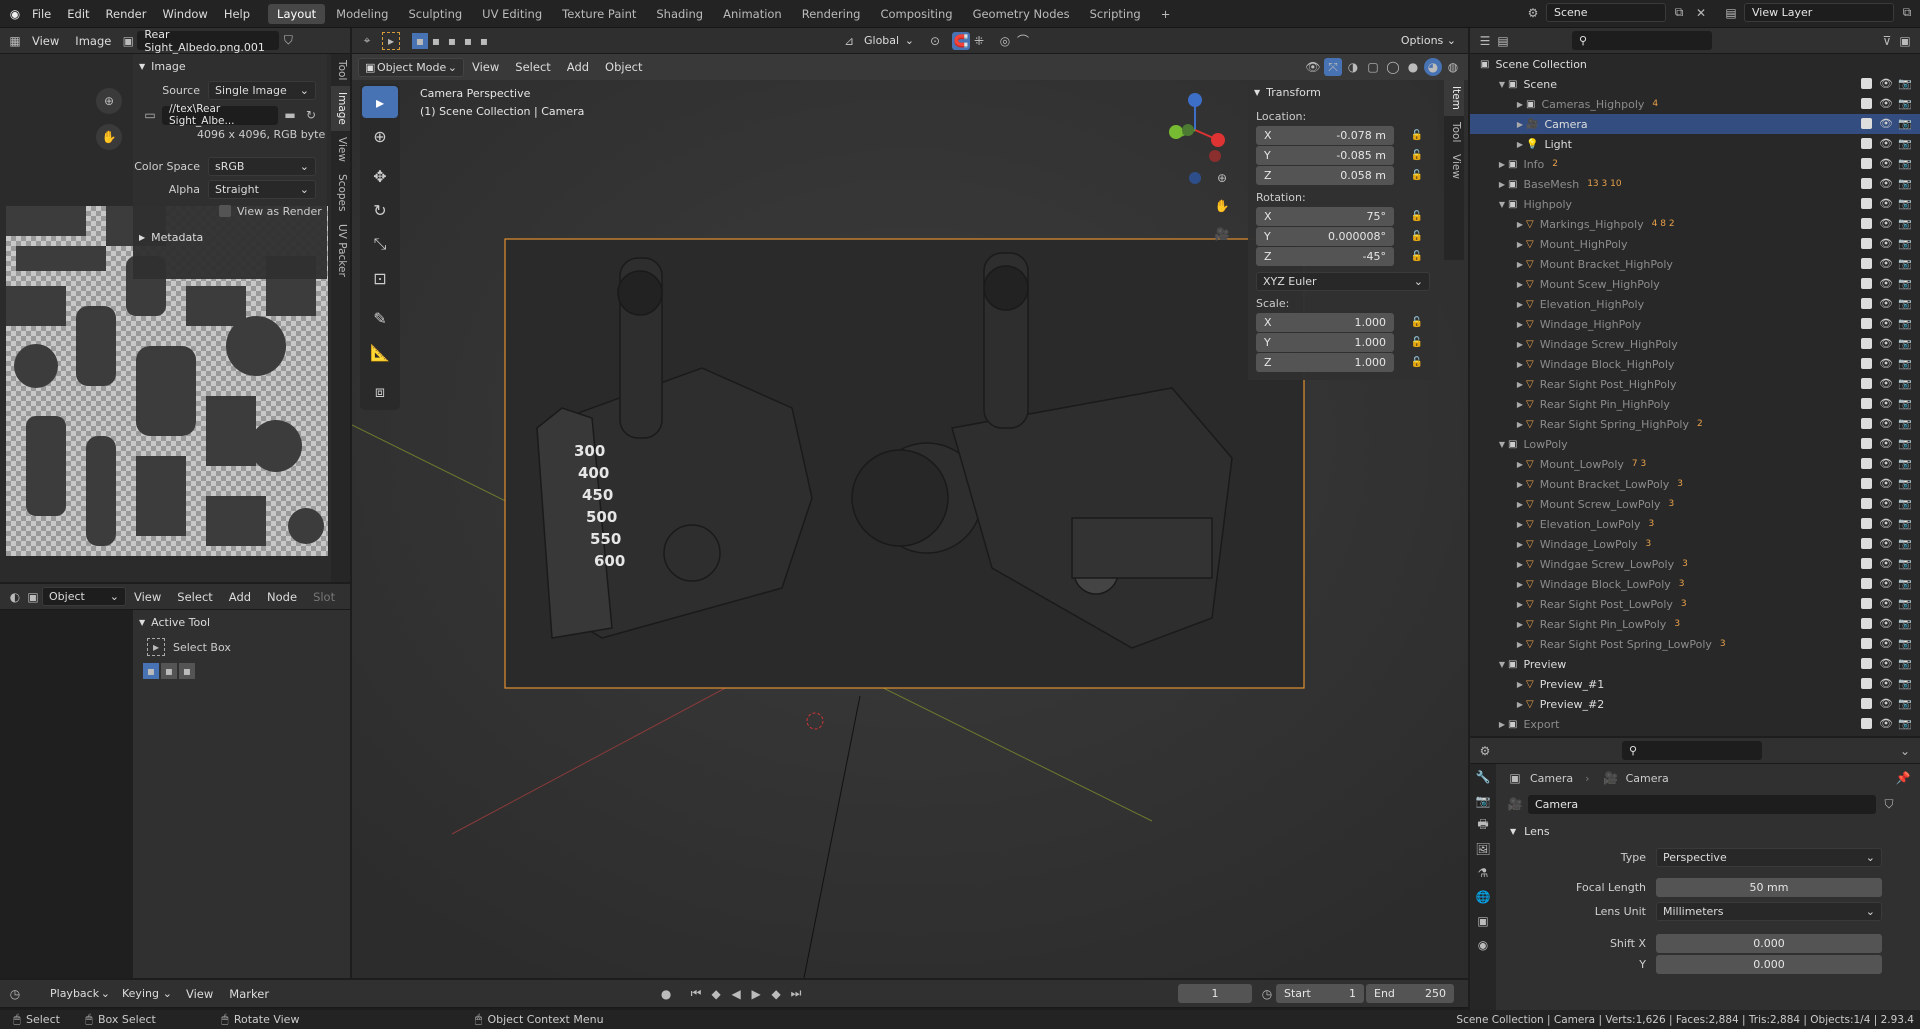  I want to click on outliner-row: ▶ ▽ Mount Scew_HighPoly 👁 📷, so click(1695, 284).